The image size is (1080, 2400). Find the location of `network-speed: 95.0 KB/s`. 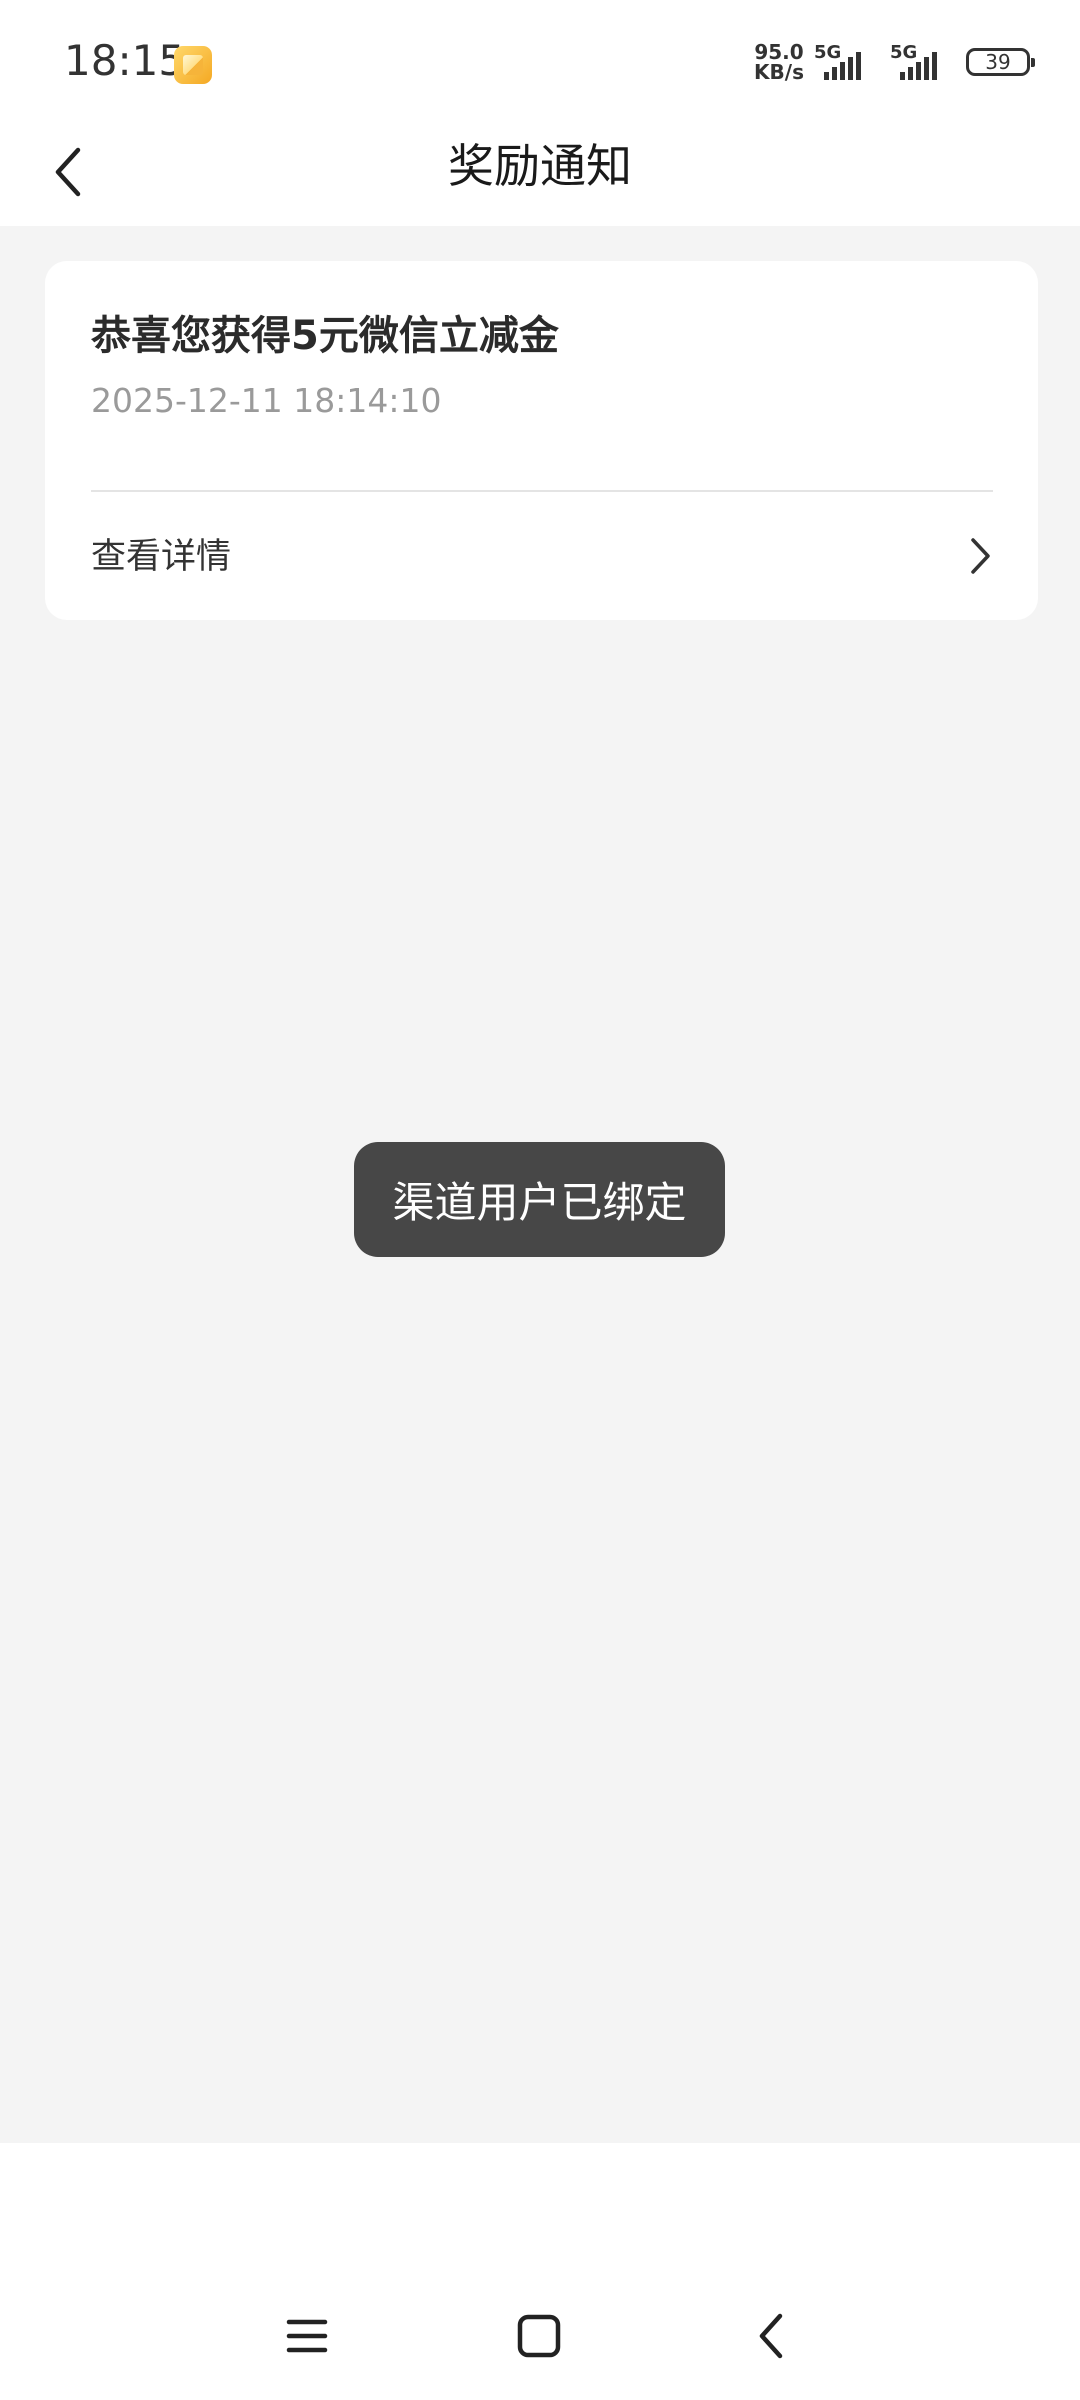

network-speed: 95.0 KB/s is located at coordinates (779, 62).